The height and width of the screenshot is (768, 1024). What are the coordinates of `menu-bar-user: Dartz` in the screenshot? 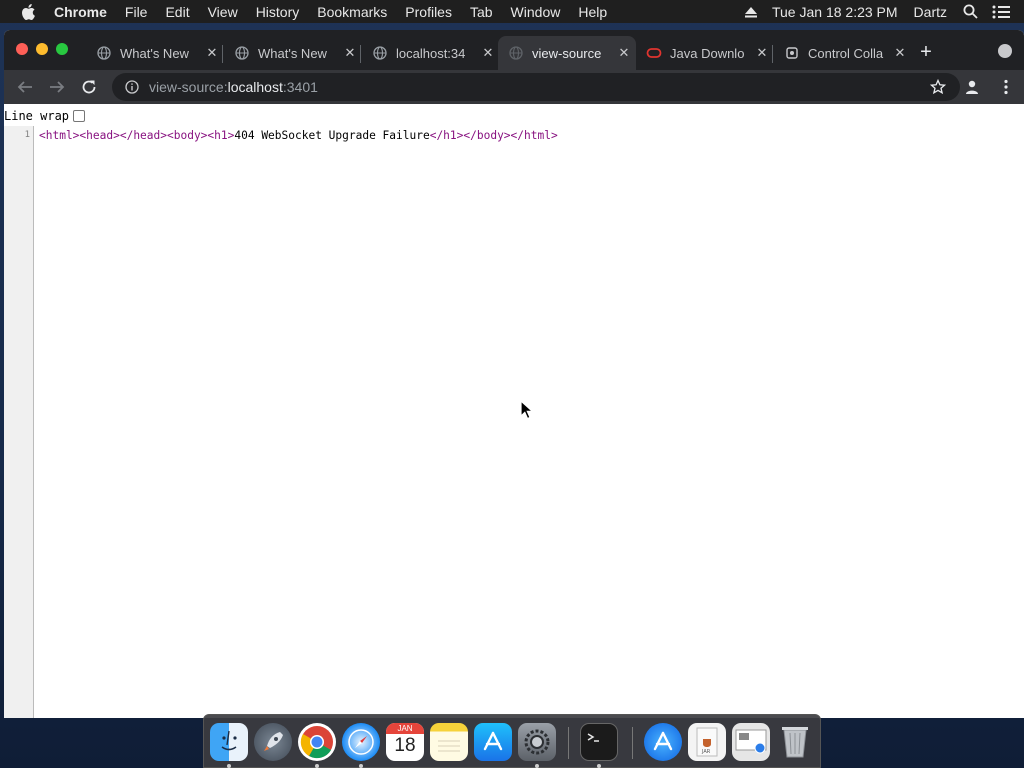 It's located at (930, 12).